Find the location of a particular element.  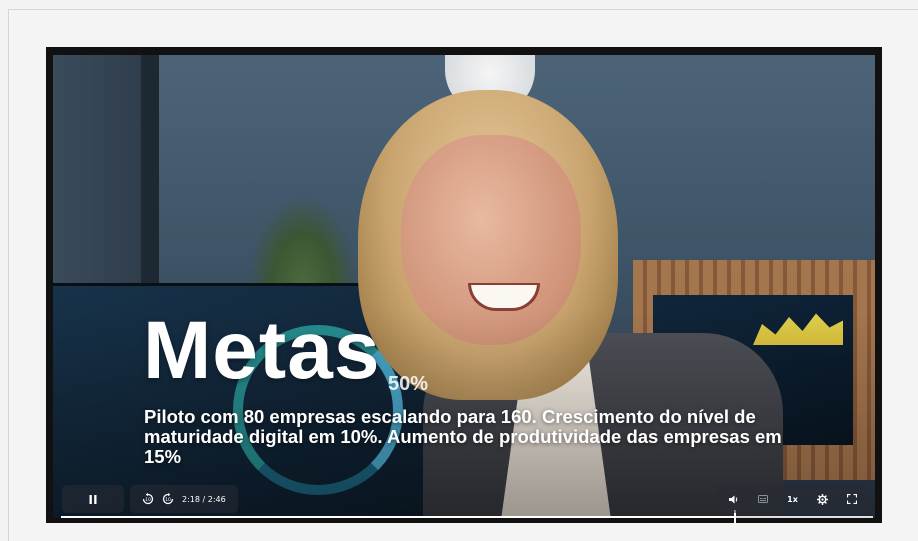

settings-control-group: 1x is located at coordinates (793, 499).